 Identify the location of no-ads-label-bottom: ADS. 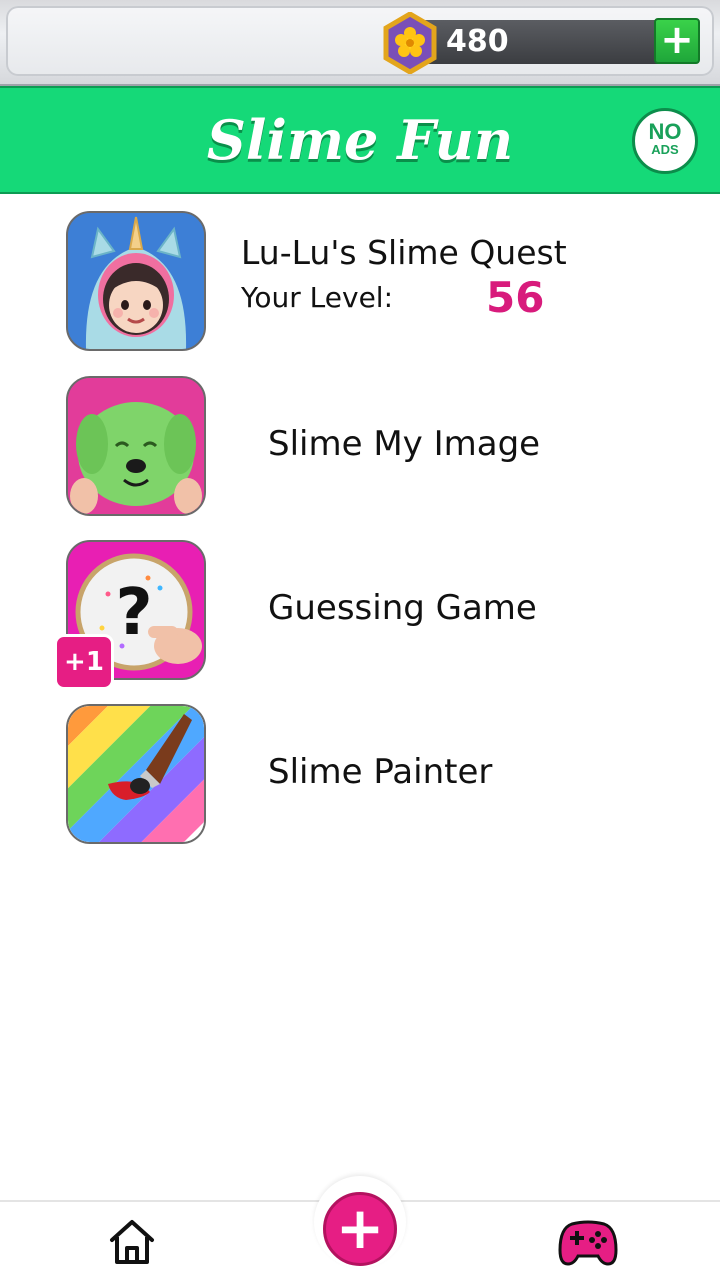
(665, 149).